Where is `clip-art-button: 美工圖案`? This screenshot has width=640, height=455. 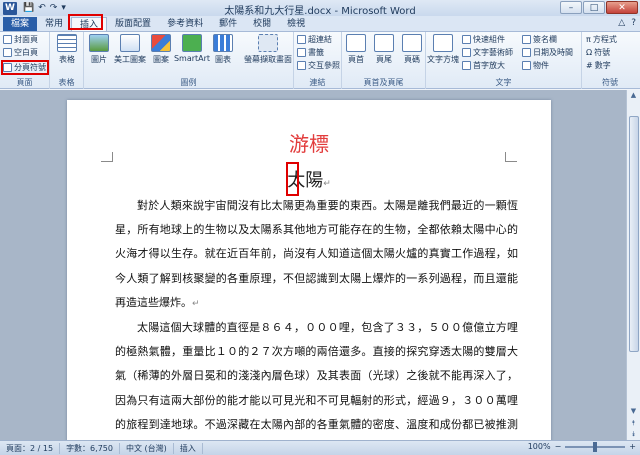 clip-art-button: 美工圖案 is located at coordinates (130, 49).